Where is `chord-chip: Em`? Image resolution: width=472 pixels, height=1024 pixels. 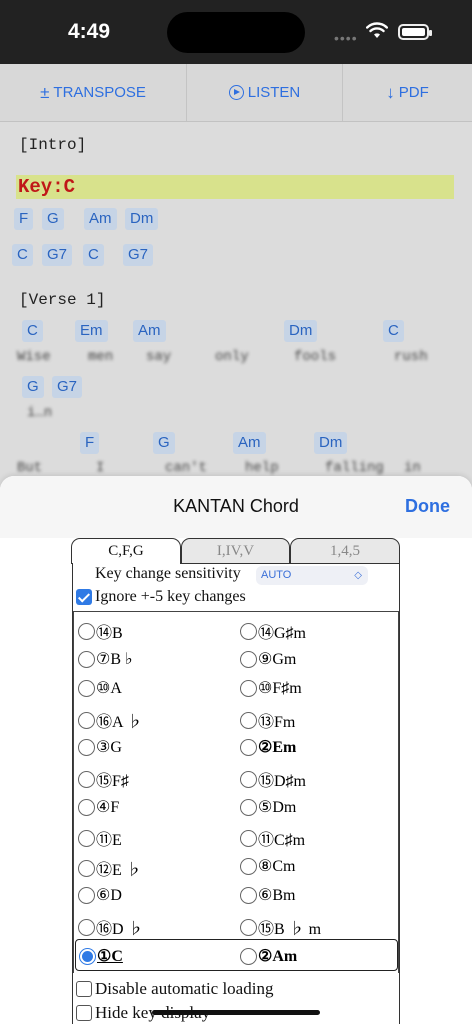
chord-chip: Em is located at coordinates (91, 331).